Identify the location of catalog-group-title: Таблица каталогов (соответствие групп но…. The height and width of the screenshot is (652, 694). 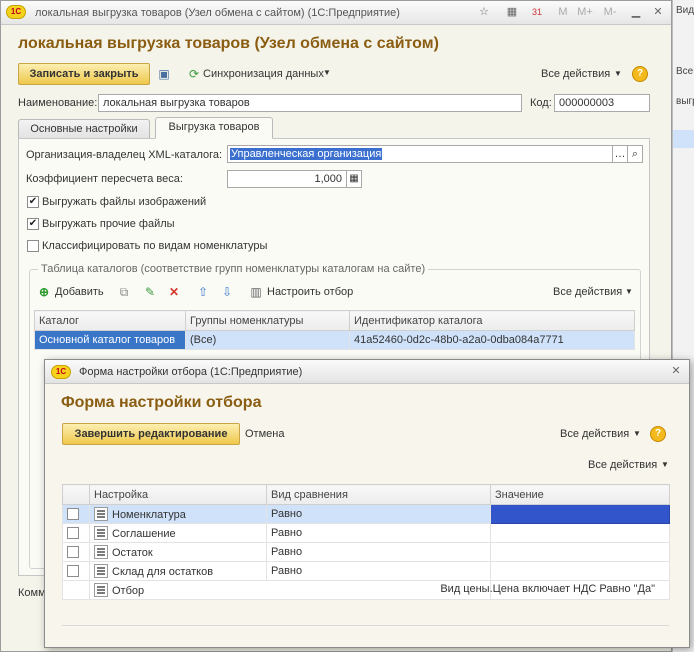
(233, 269).